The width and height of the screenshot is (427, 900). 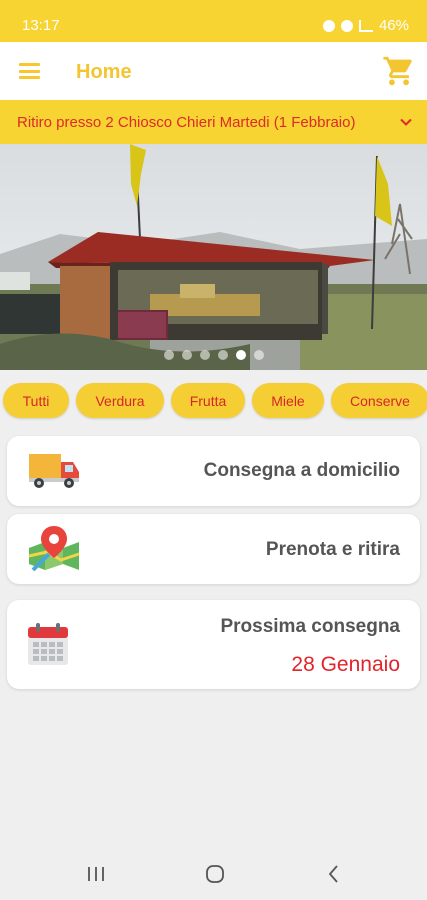 I want to click on status-time: 13:17, so click(x=41, y=25).